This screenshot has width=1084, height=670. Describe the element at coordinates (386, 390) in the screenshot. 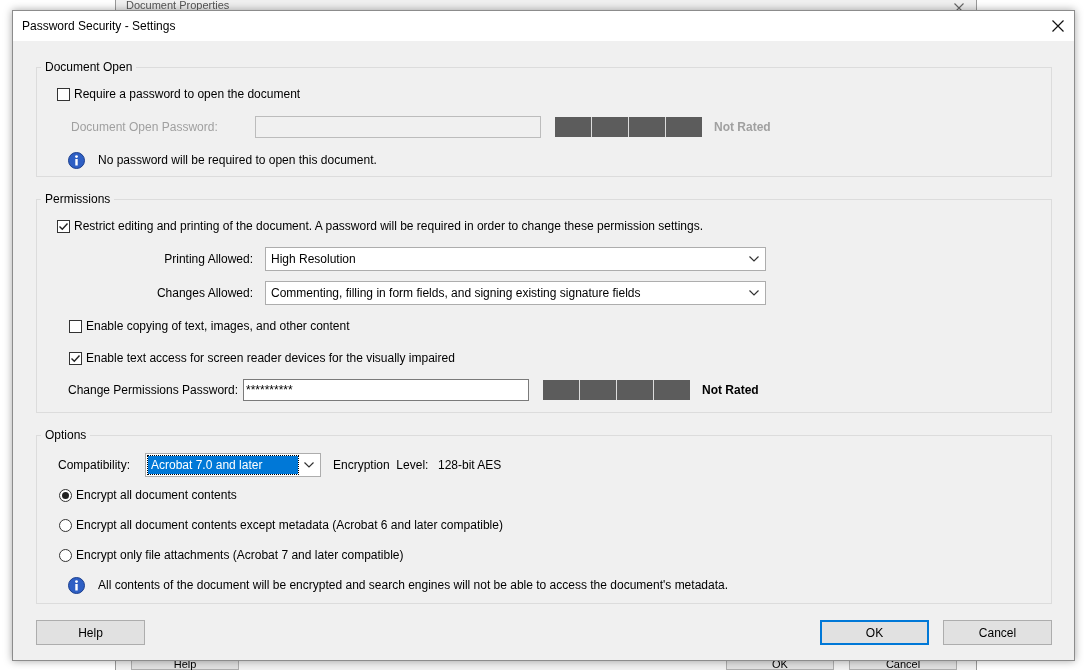

I see `password-field: **********` at that location.